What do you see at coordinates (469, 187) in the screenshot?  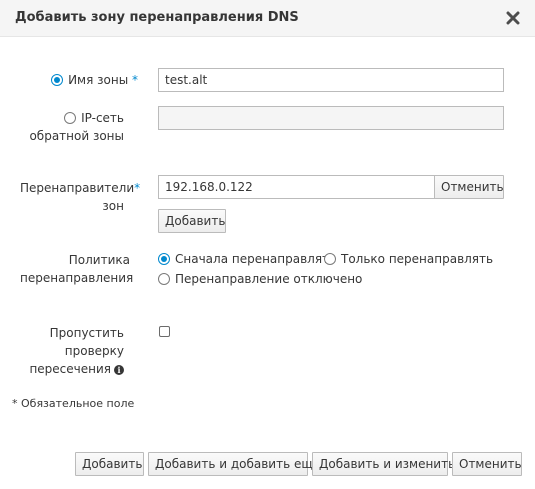 I see `undo-forwarder-button: Отменить` at bounding box center [469, 187].